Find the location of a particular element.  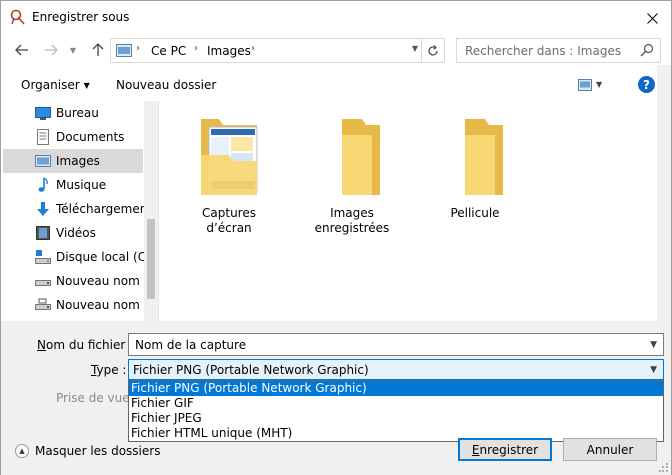

refresh-button is located at coordinates (432, 50).